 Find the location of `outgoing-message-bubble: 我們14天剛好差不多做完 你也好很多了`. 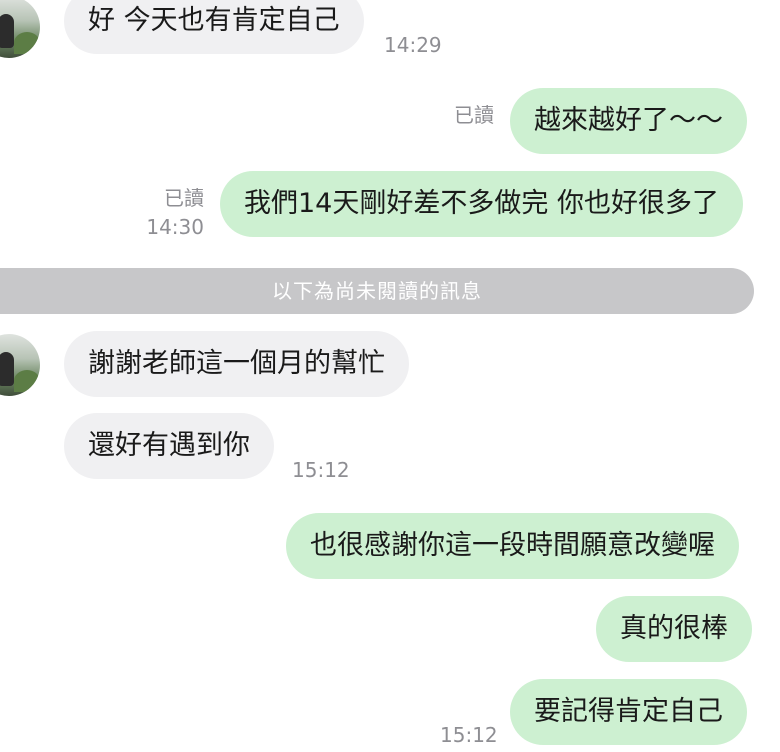

outgoing-message-bubble: 我們14天剛好差不多做完 你也好很多了 is located at coordinates (481, 204).